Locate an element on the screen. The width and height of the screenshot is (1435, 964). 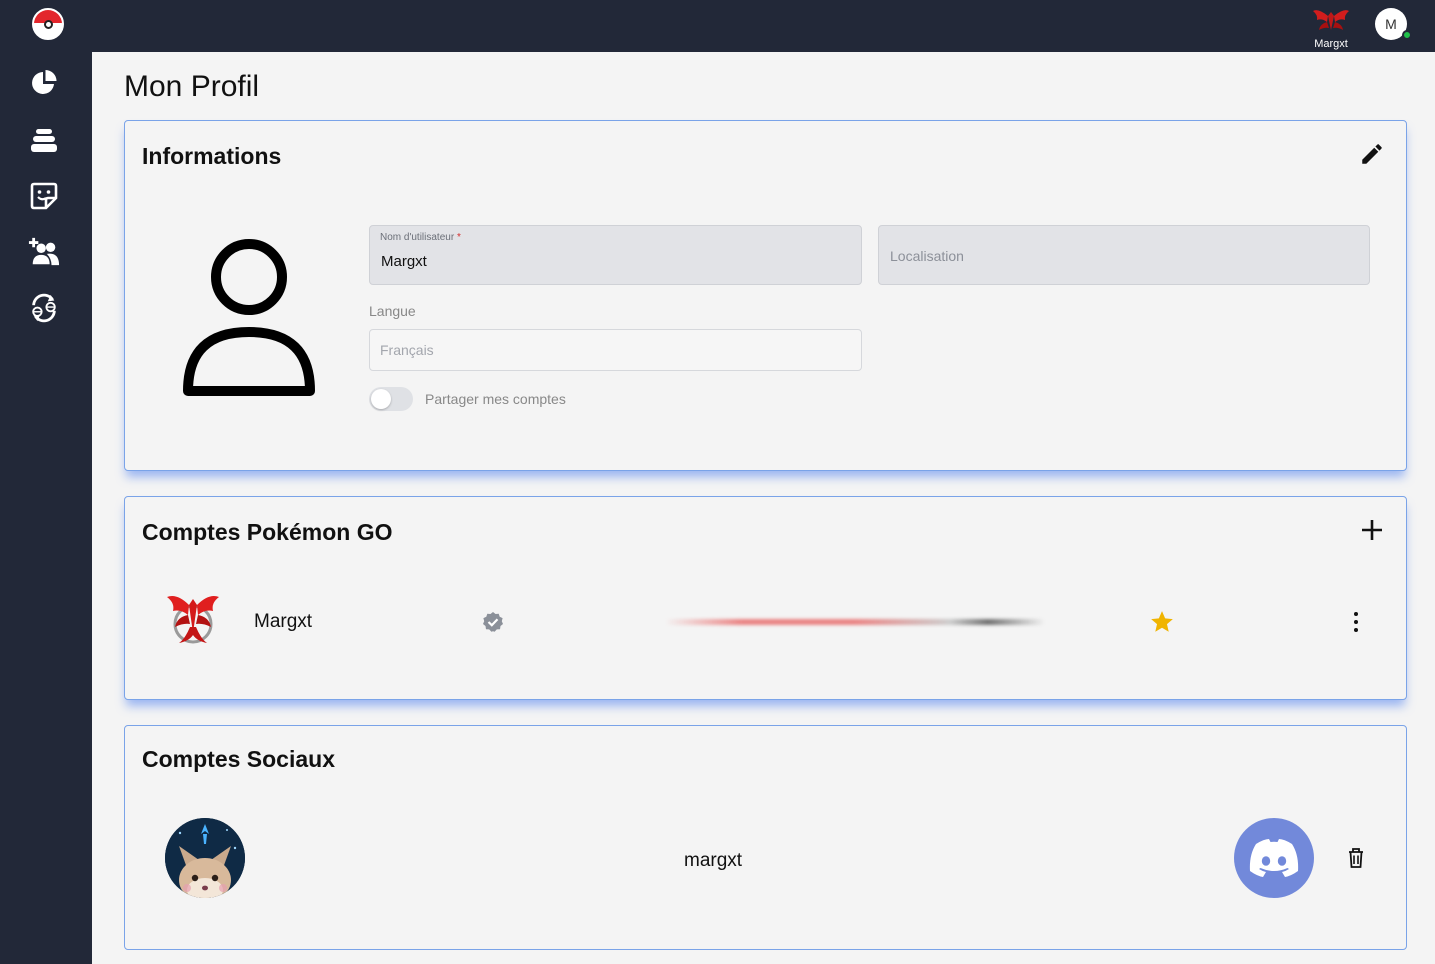
profile-user-icon is located at coordinates (251, 319).